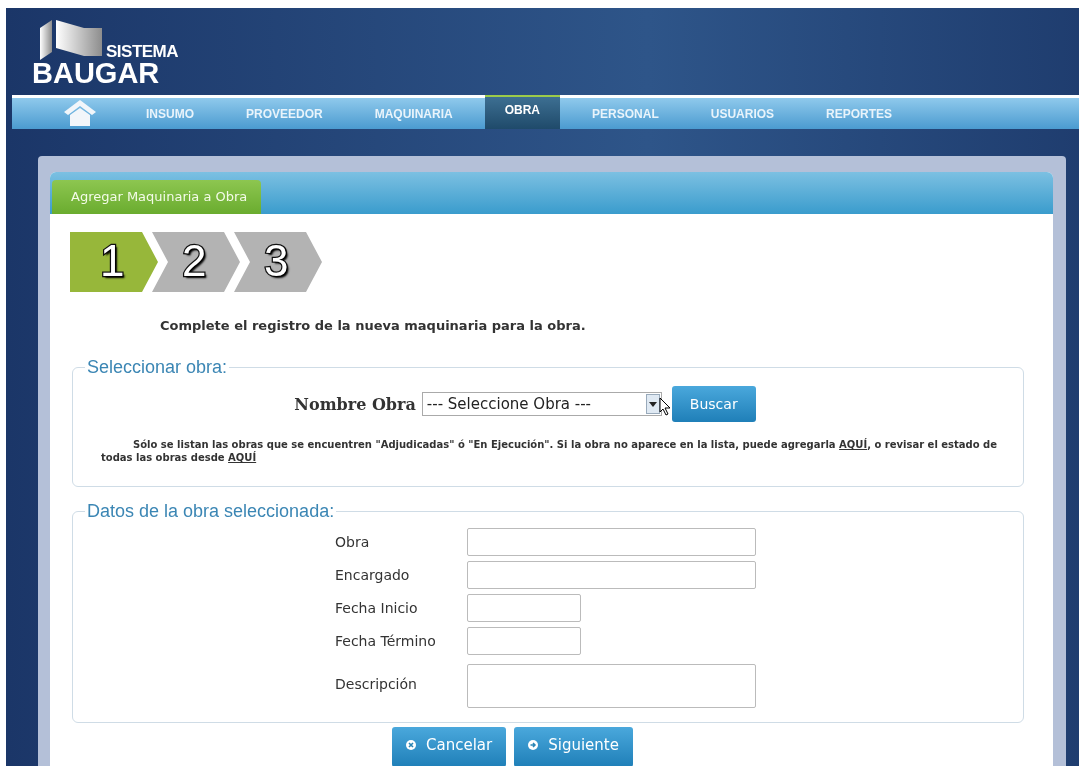 This screenshot has height=766, width=1079. I want to click on nav-tab: USUARIOS, so click(742, 113).